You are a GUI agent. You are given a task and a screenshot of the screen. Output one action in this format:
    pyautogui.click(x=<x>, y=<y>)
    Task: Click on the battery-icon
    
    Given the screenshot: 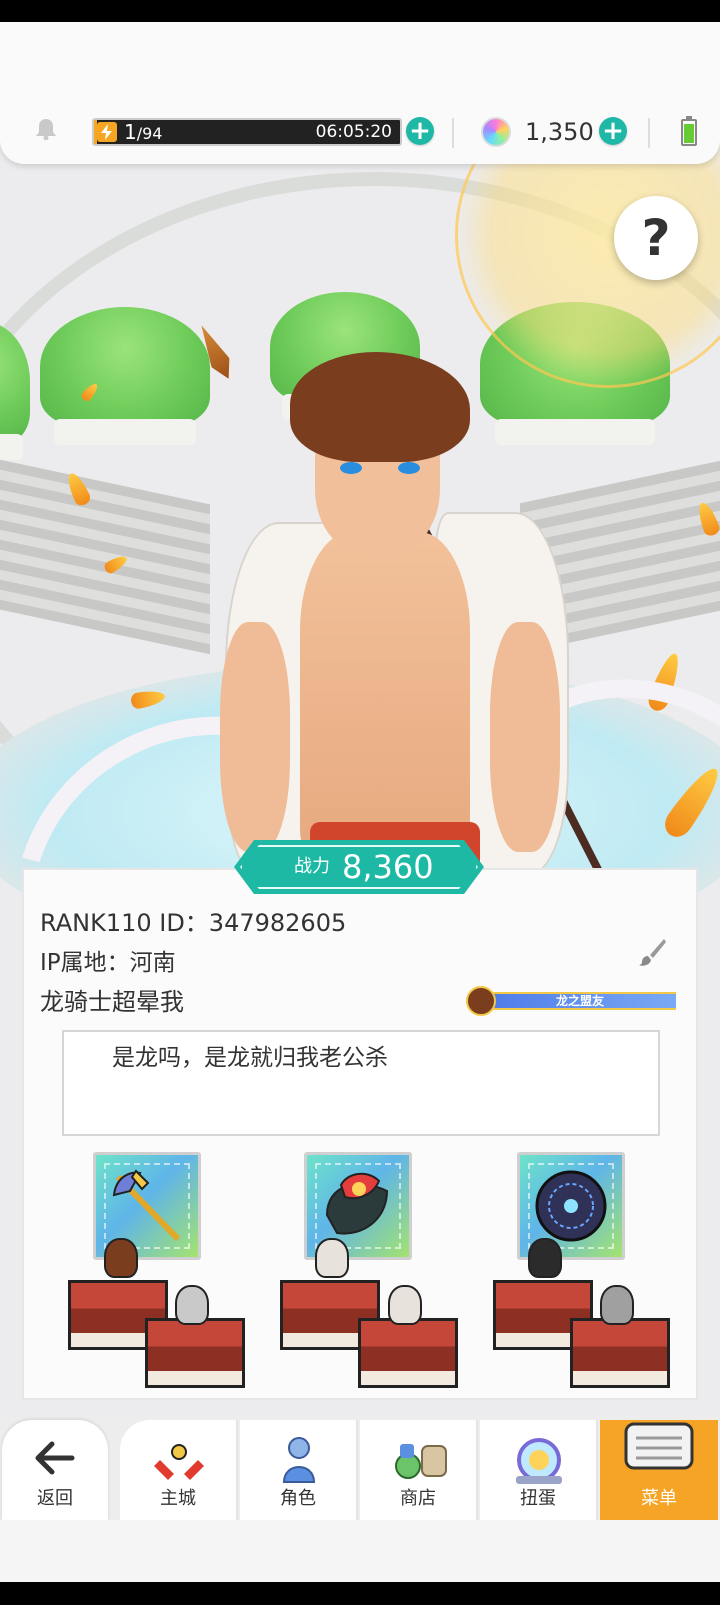 What is the action you would take?
    pyautogui.click(x=689, y=131)
    